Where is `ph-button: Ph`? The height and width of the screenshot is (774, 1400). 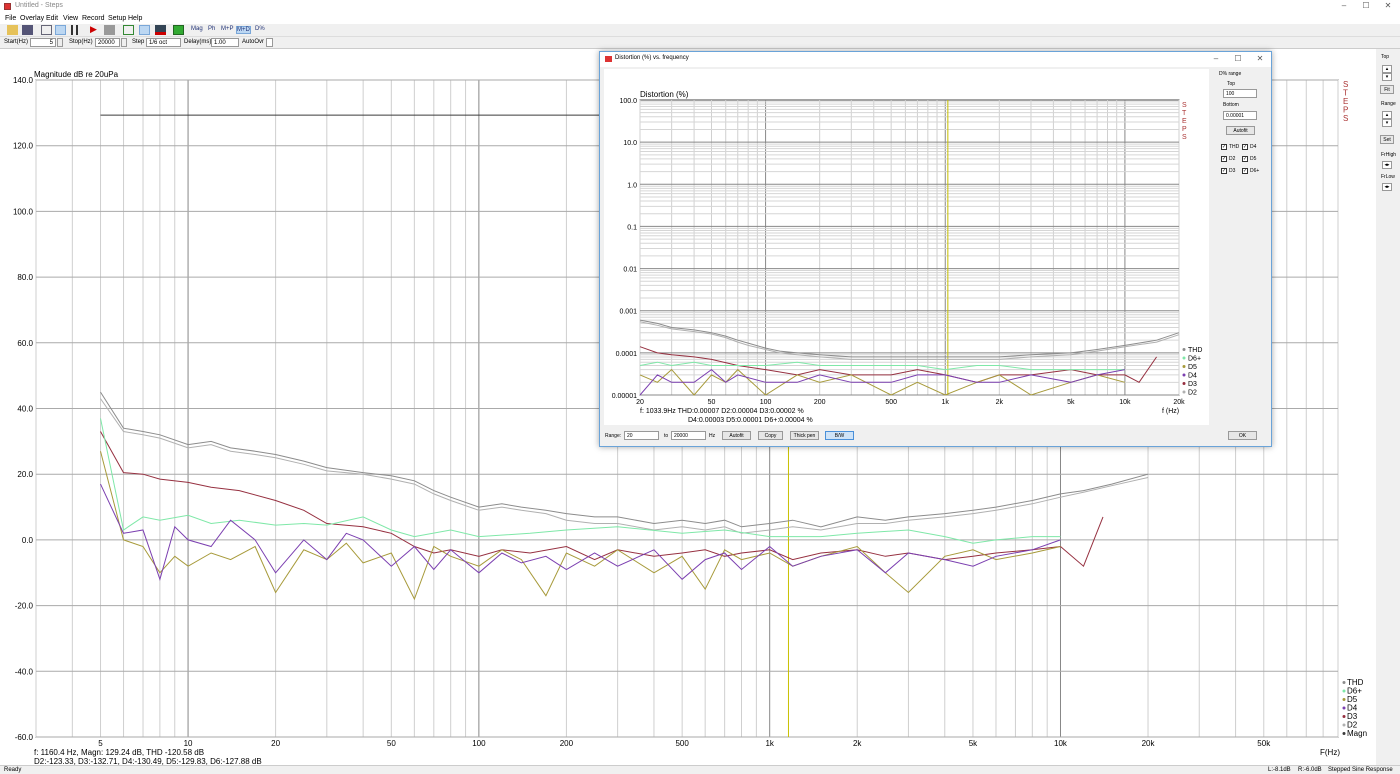
ph-button: Ph is located at coordinates (211, 29).